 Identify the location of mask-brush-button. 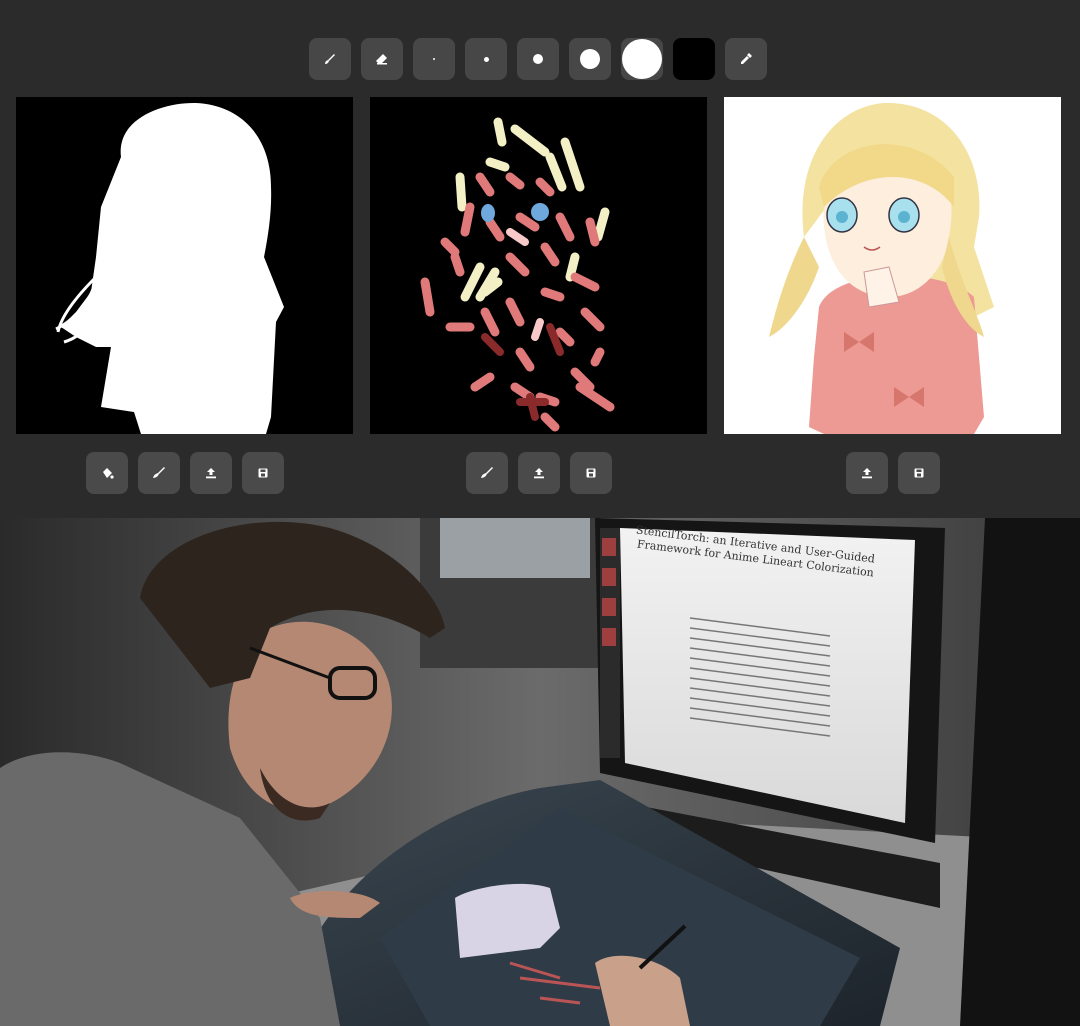
(159, 473).